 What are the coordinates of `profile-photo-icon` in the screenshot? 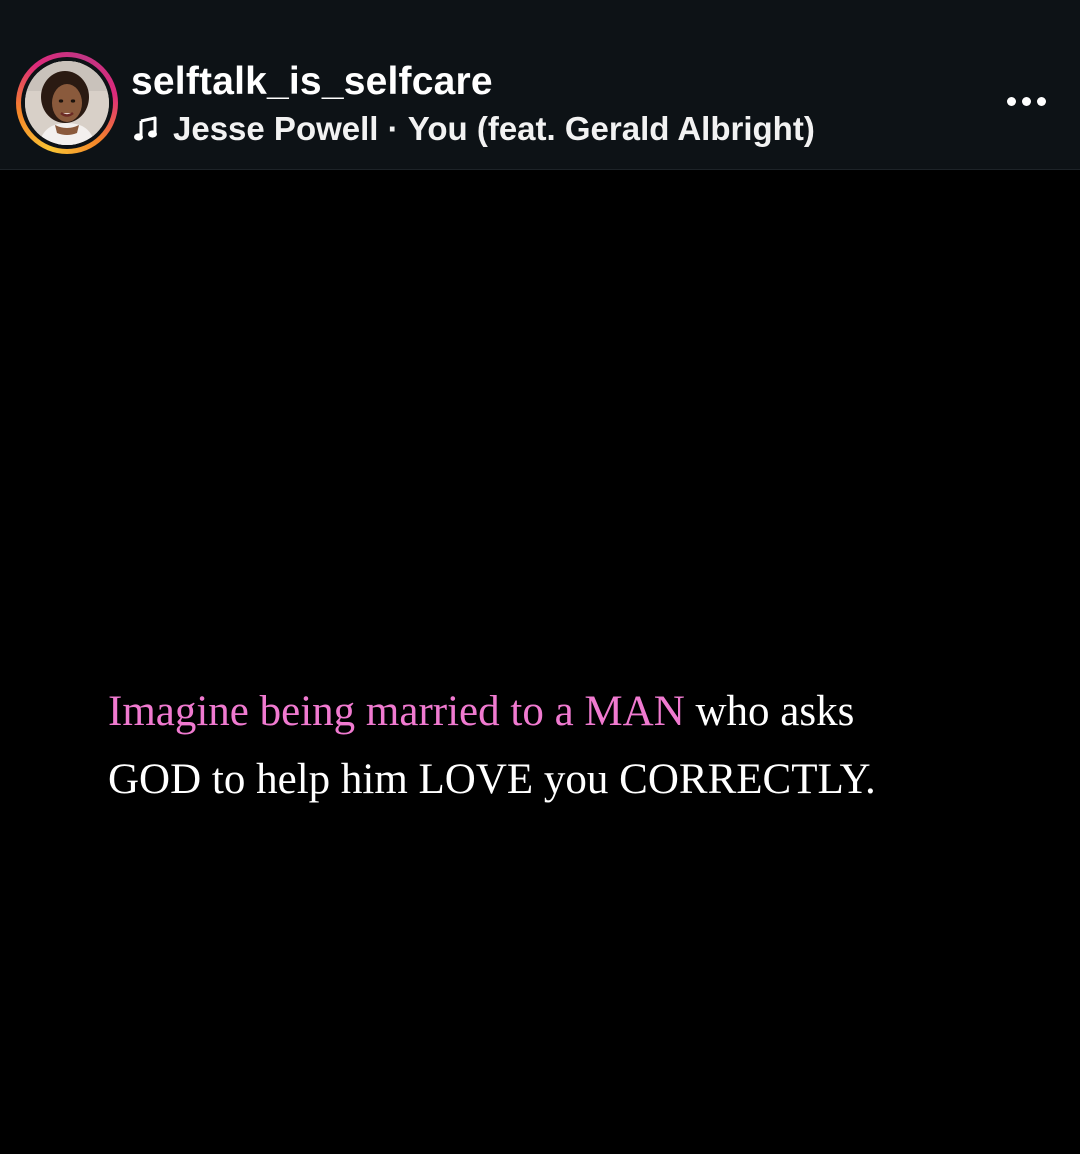 It's located at (67, 103).